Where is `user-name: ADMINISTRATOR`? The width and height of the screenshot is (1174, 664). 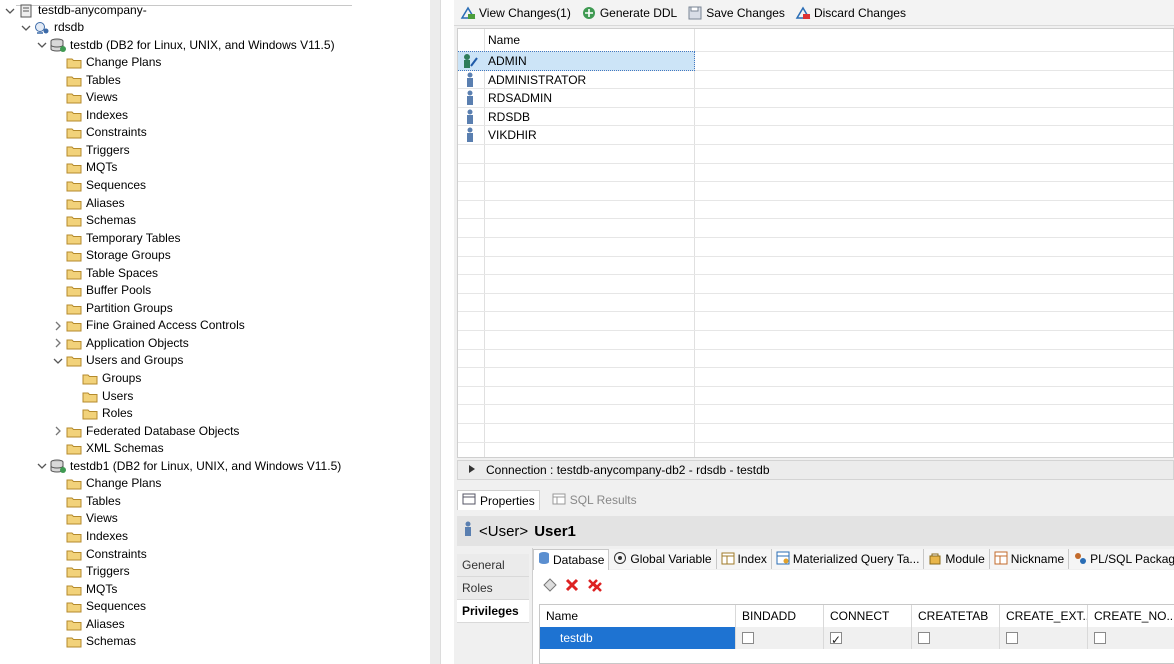
user-name: ADMINISTRATOR is located at coordinates (537, 79).